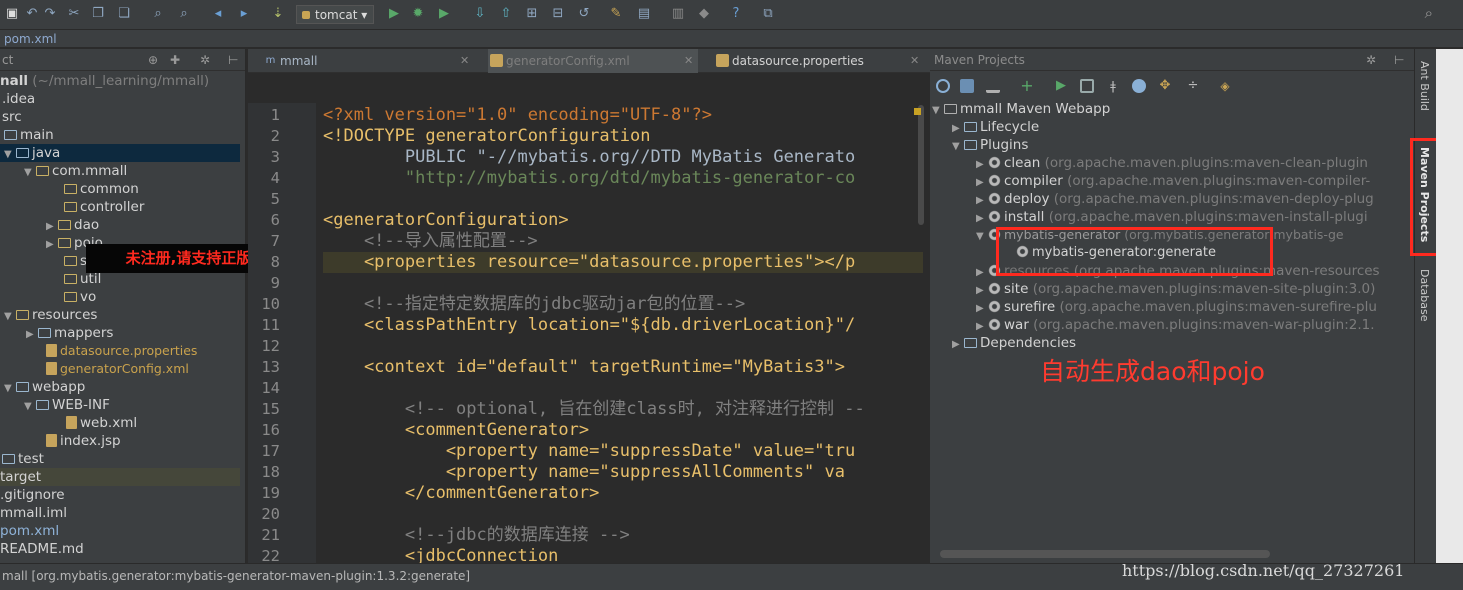 The image size is (1463, 590). I want to click on tree-item-webapp: ▼ webapp, so click(44, 387).